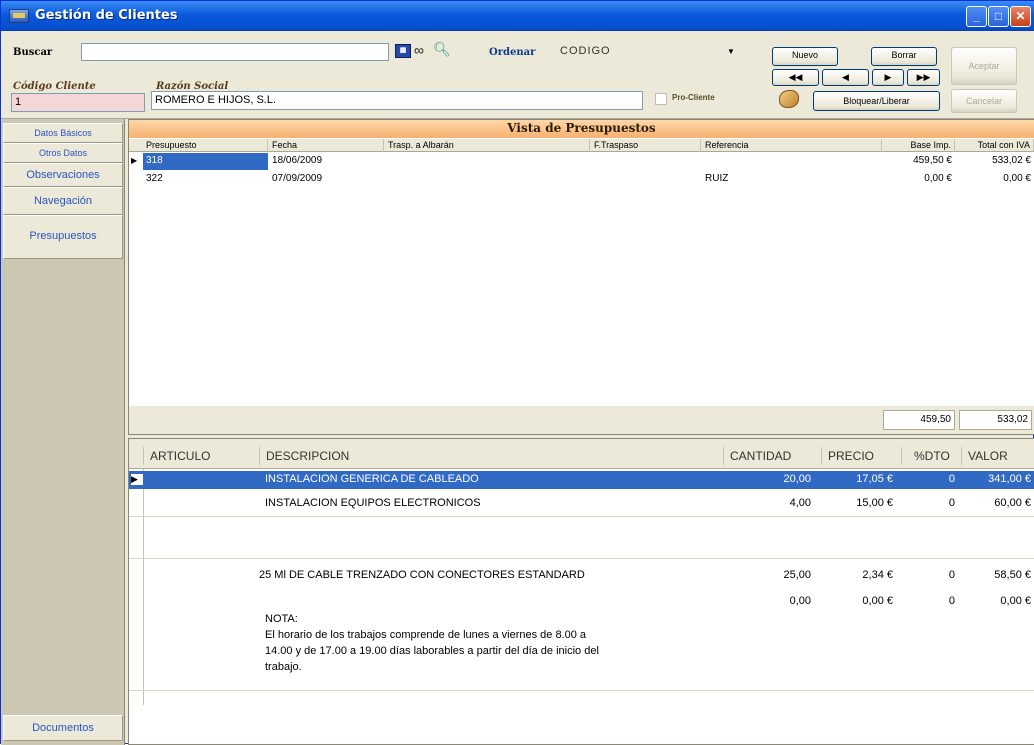 This screenshot has width=1034, height=745. Describe the element at coordinates (857, 575) in the screenshot. I see `cell-price: 2,34 €` at that location.